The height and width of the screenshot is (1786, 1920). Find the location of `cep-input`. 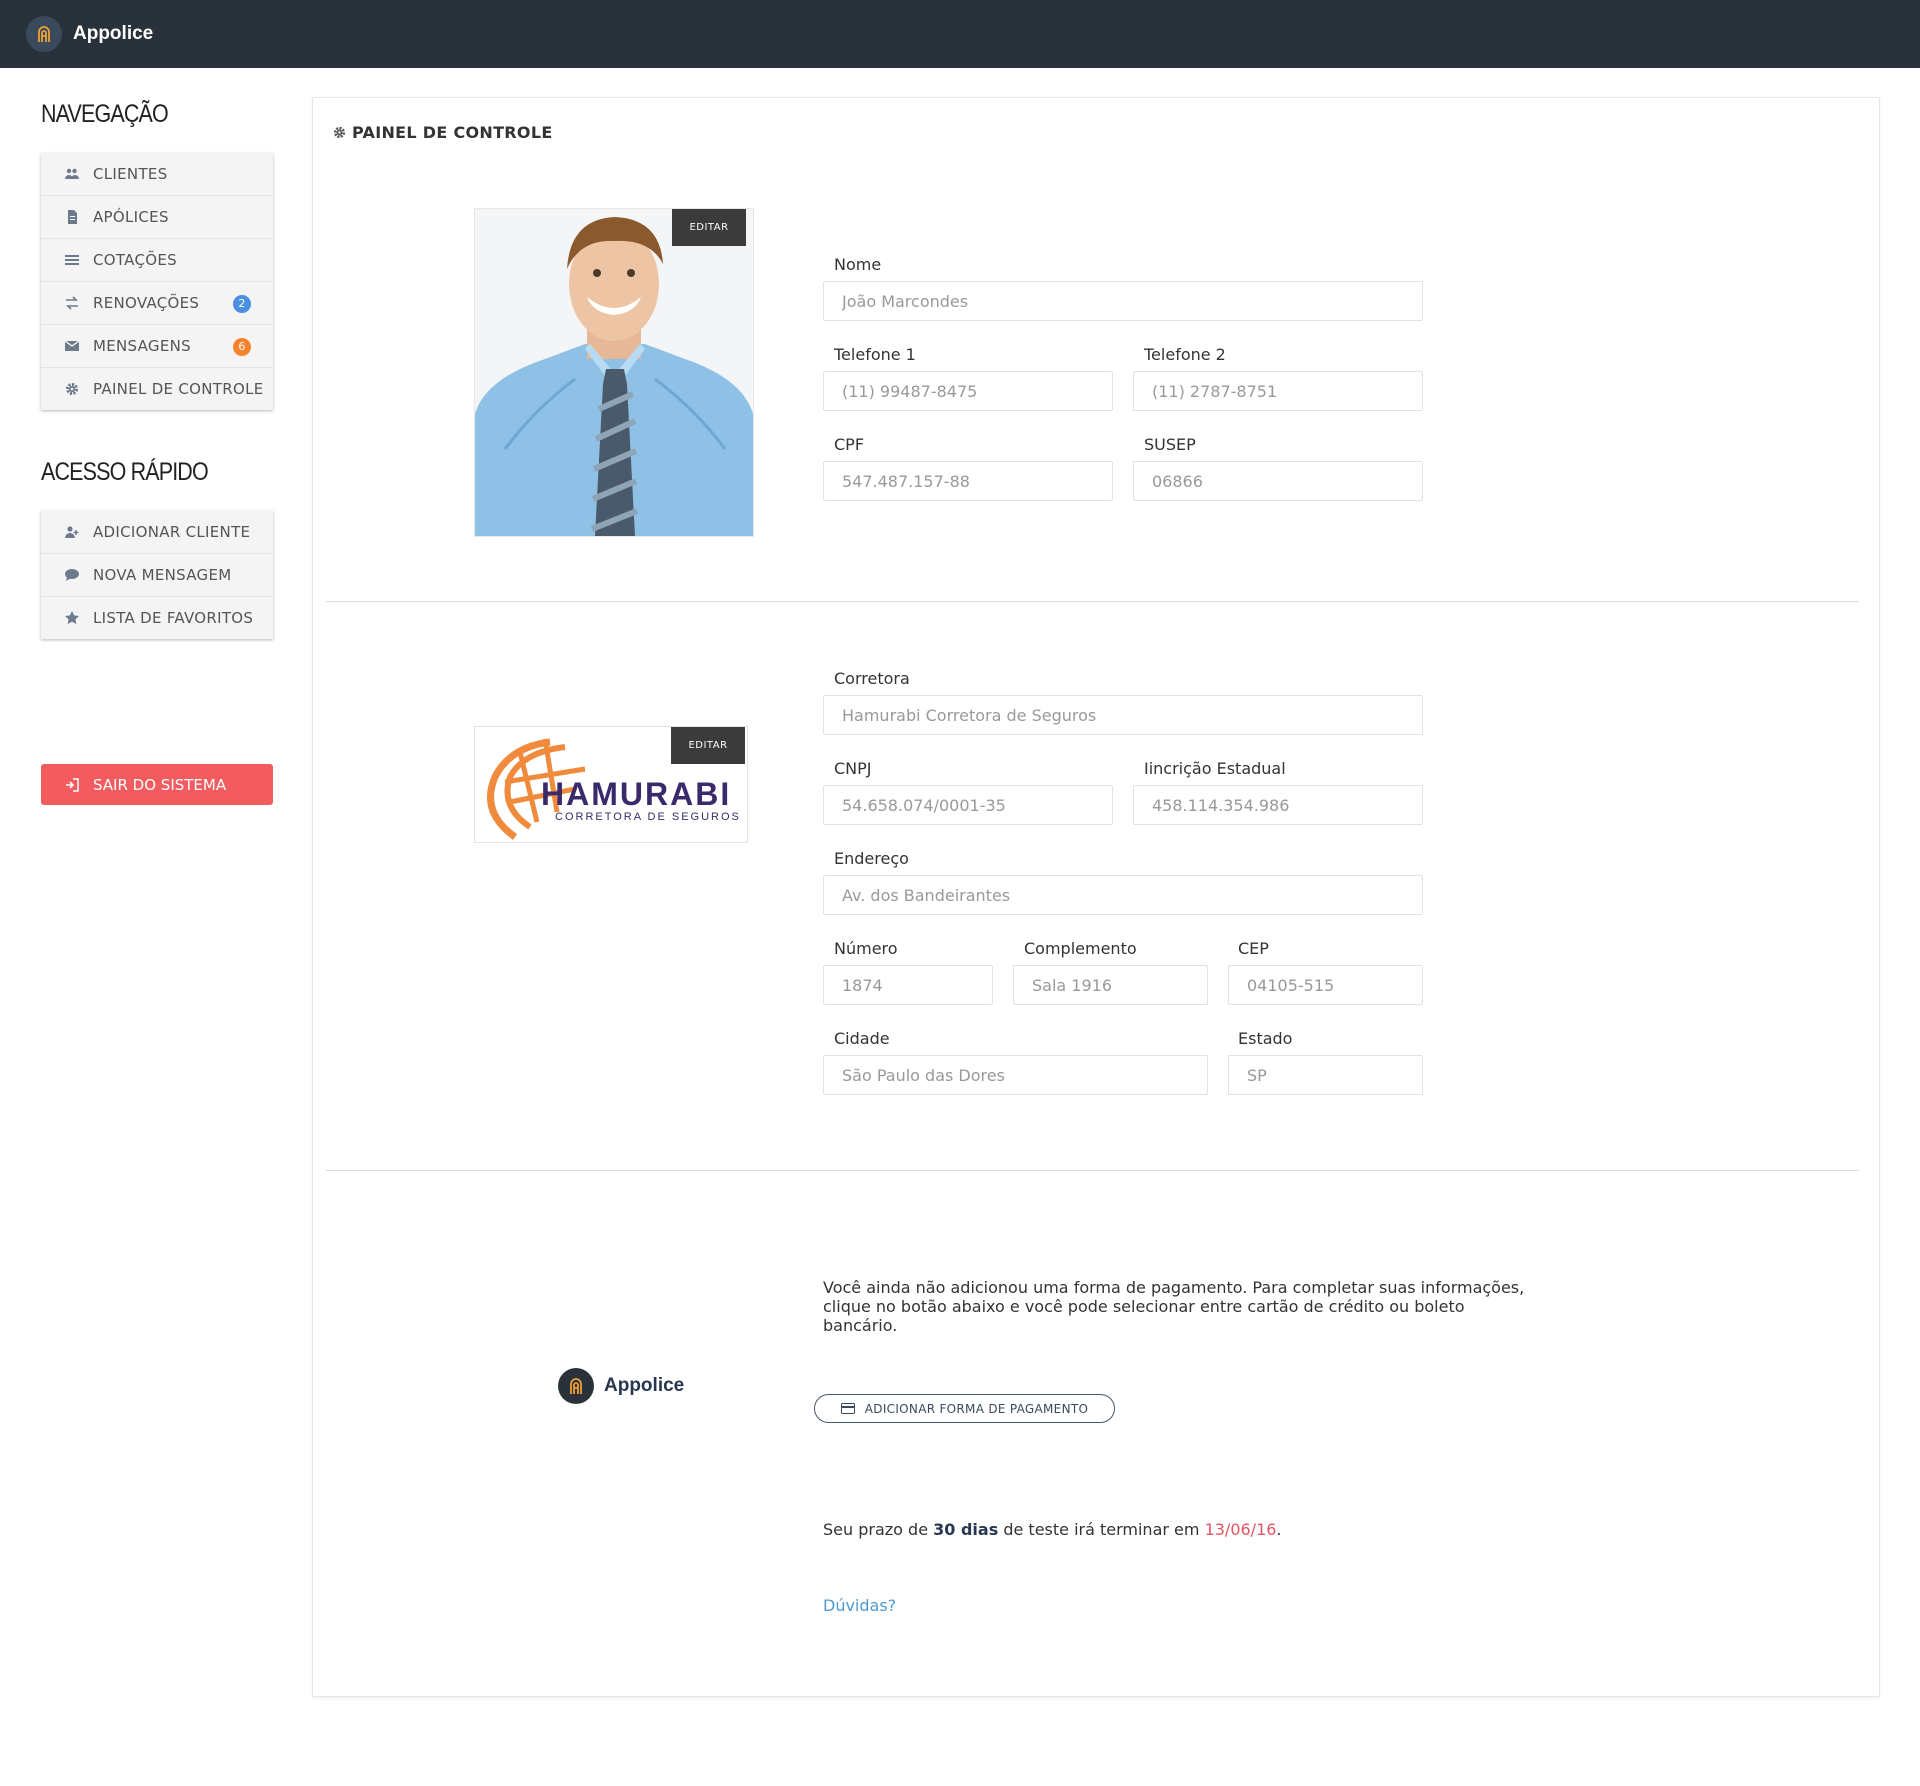

cep-input is located at coordinates (1325, 985).